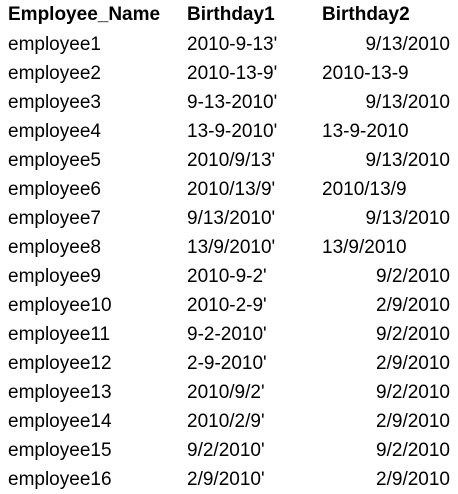  What do you see at coordinates (232, 73) in the screenshot?
I see `cell-birthday1: 2010-13-9'` at bounding box center [232, 73].